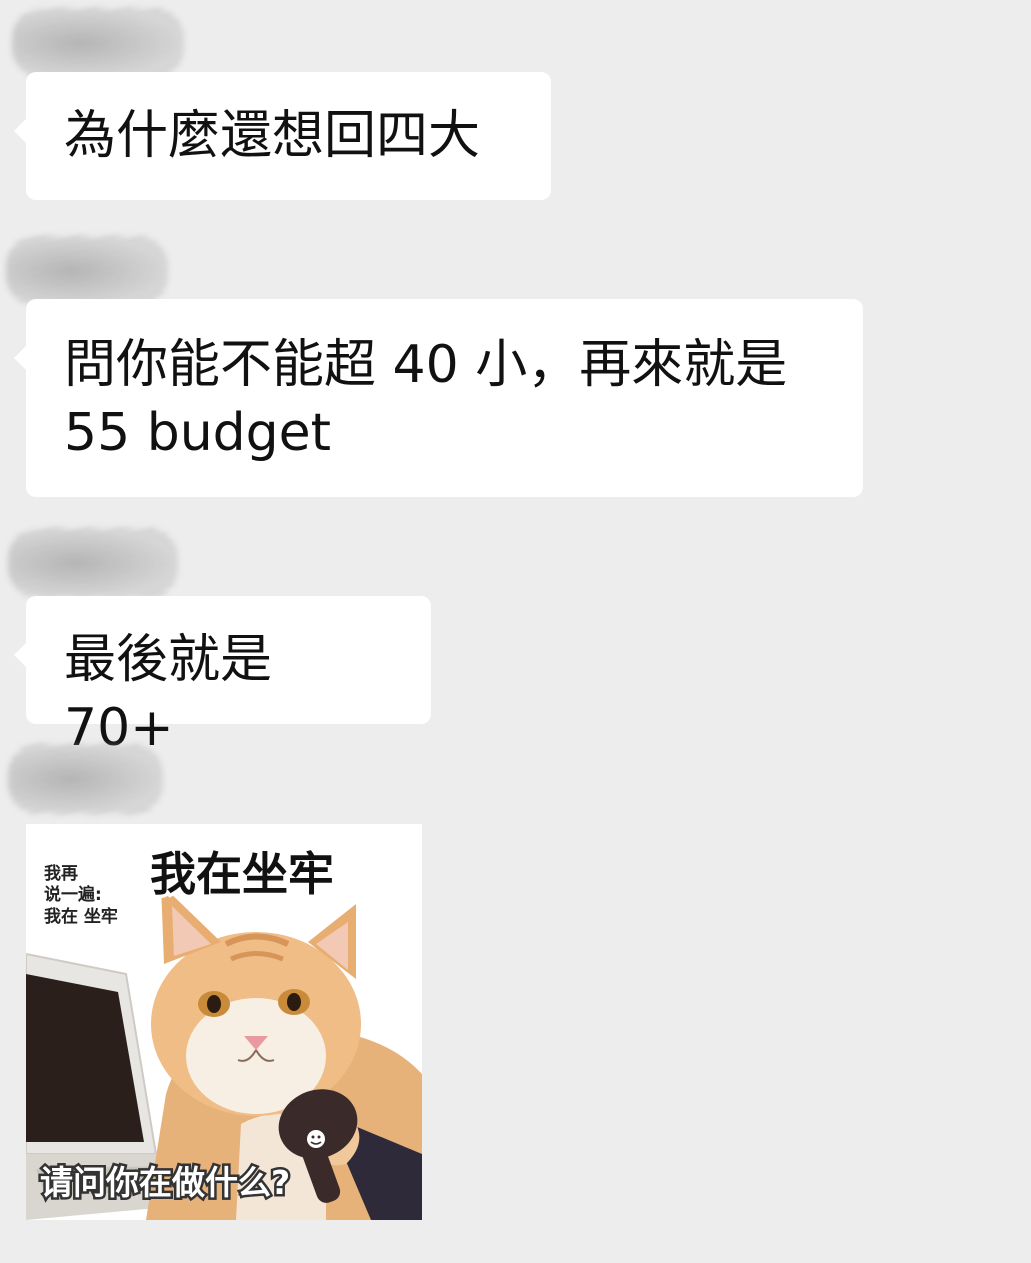 Image resolution: width=1031 pixels, height=1263 pixels. Describe the element at coordinates (73, 894) in the screenshot. I see `sticker-caption-side: 说一遍:` at that location.